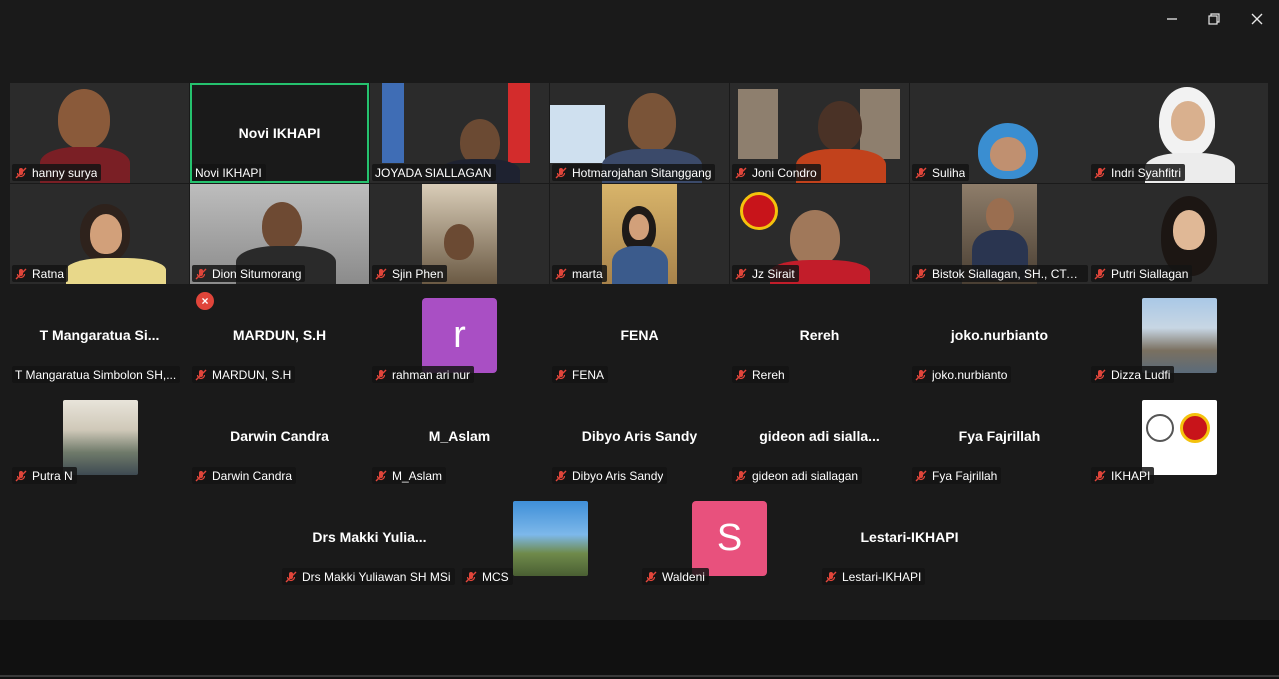 This screenshot has height=679, width=1279. I want to click on avatar-initial: S, so click(729, 538).